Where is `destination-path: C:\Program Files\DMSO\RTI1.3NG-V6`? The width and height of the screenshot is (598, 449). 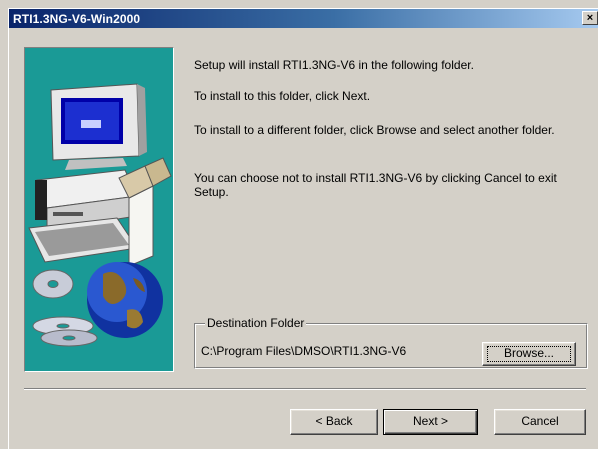 destination-path: C:\Program Files\DMSO\RTI1.3NG-V6 is located at coordinates (304, 351).